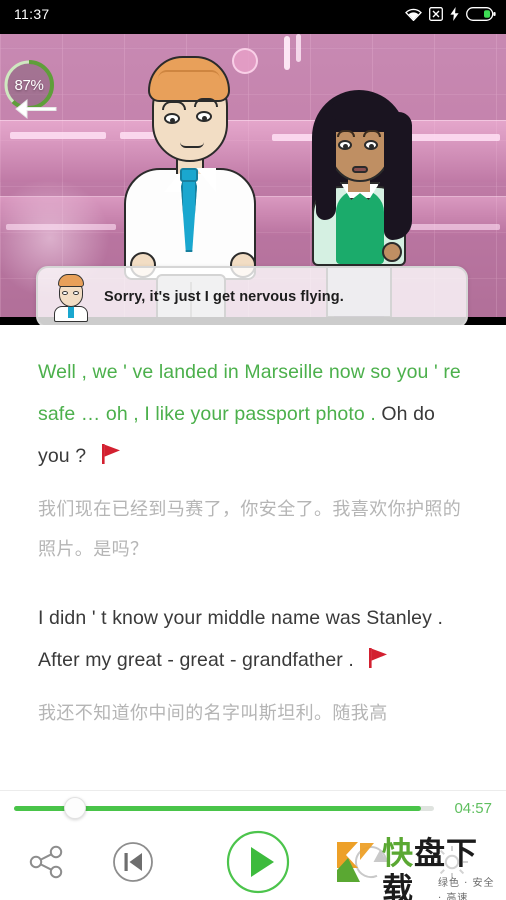 This screenshot has width=506, height=900. I want to click on player-buttons-row, so click(253, 862).